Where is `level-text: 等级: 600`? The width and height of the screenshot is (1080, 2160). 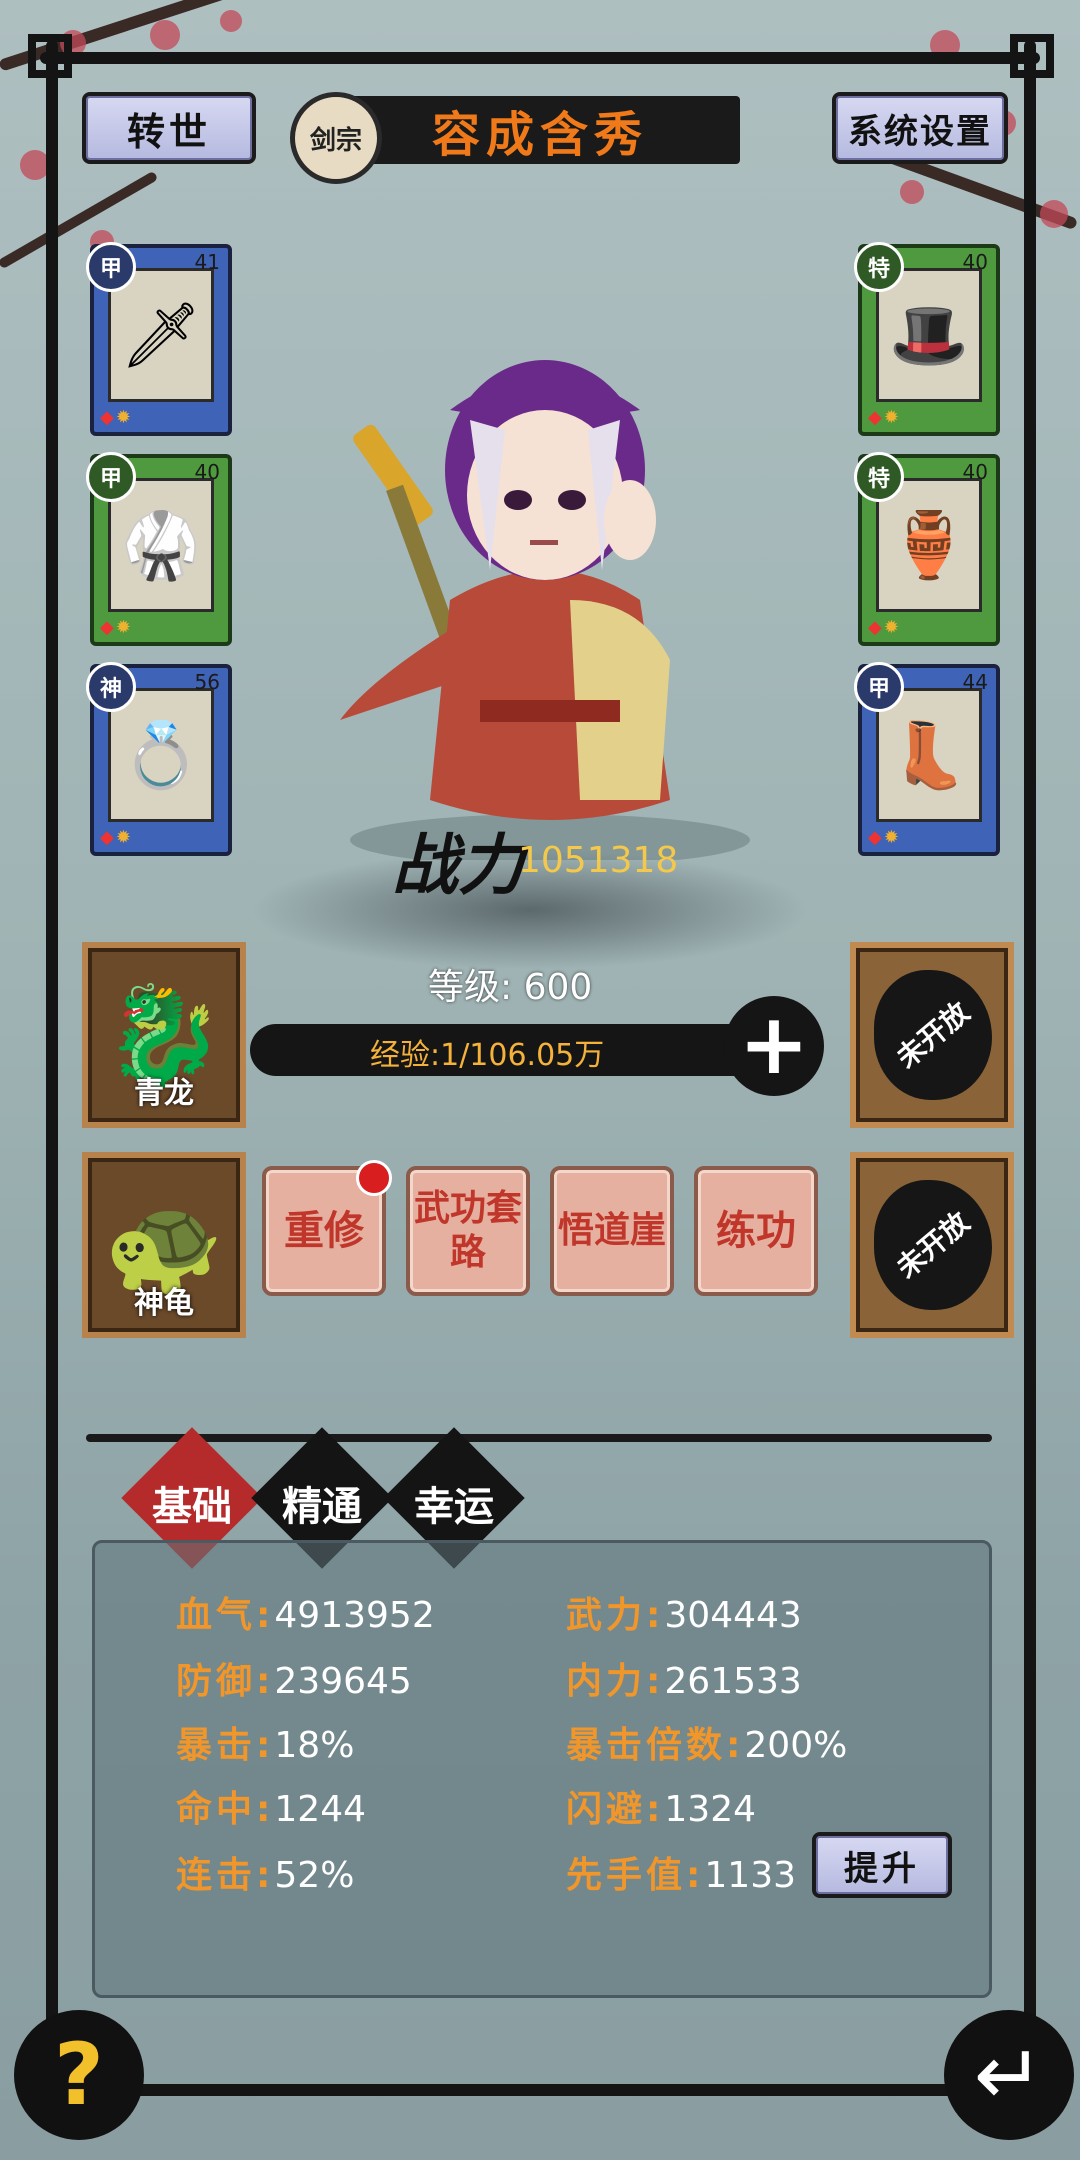
level-text: 等级: 600 is located at coordinates (510, 987).